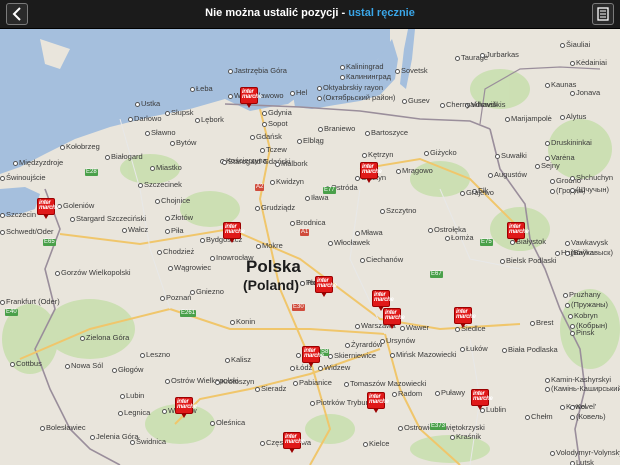 The height and width of the screenshot is (465, 620). I want to click on city-label: Tczew, so click(273, 150).